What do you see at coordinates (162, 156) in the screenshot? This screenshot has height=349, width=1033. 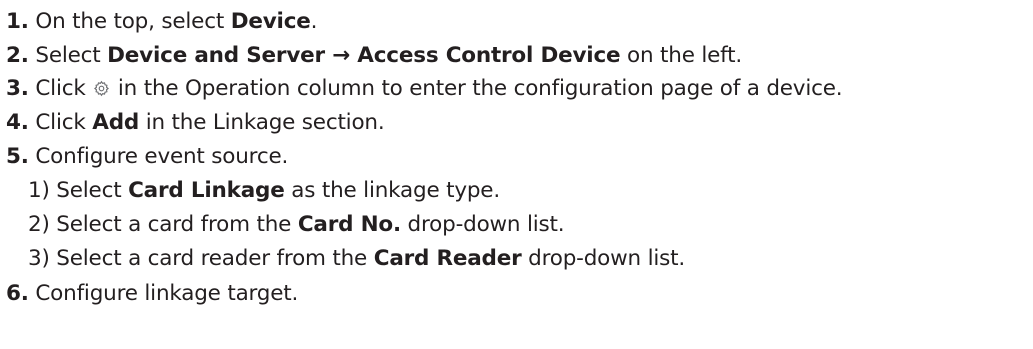 I see `step-text: Configure event source.` at bounding box center [162, 156].